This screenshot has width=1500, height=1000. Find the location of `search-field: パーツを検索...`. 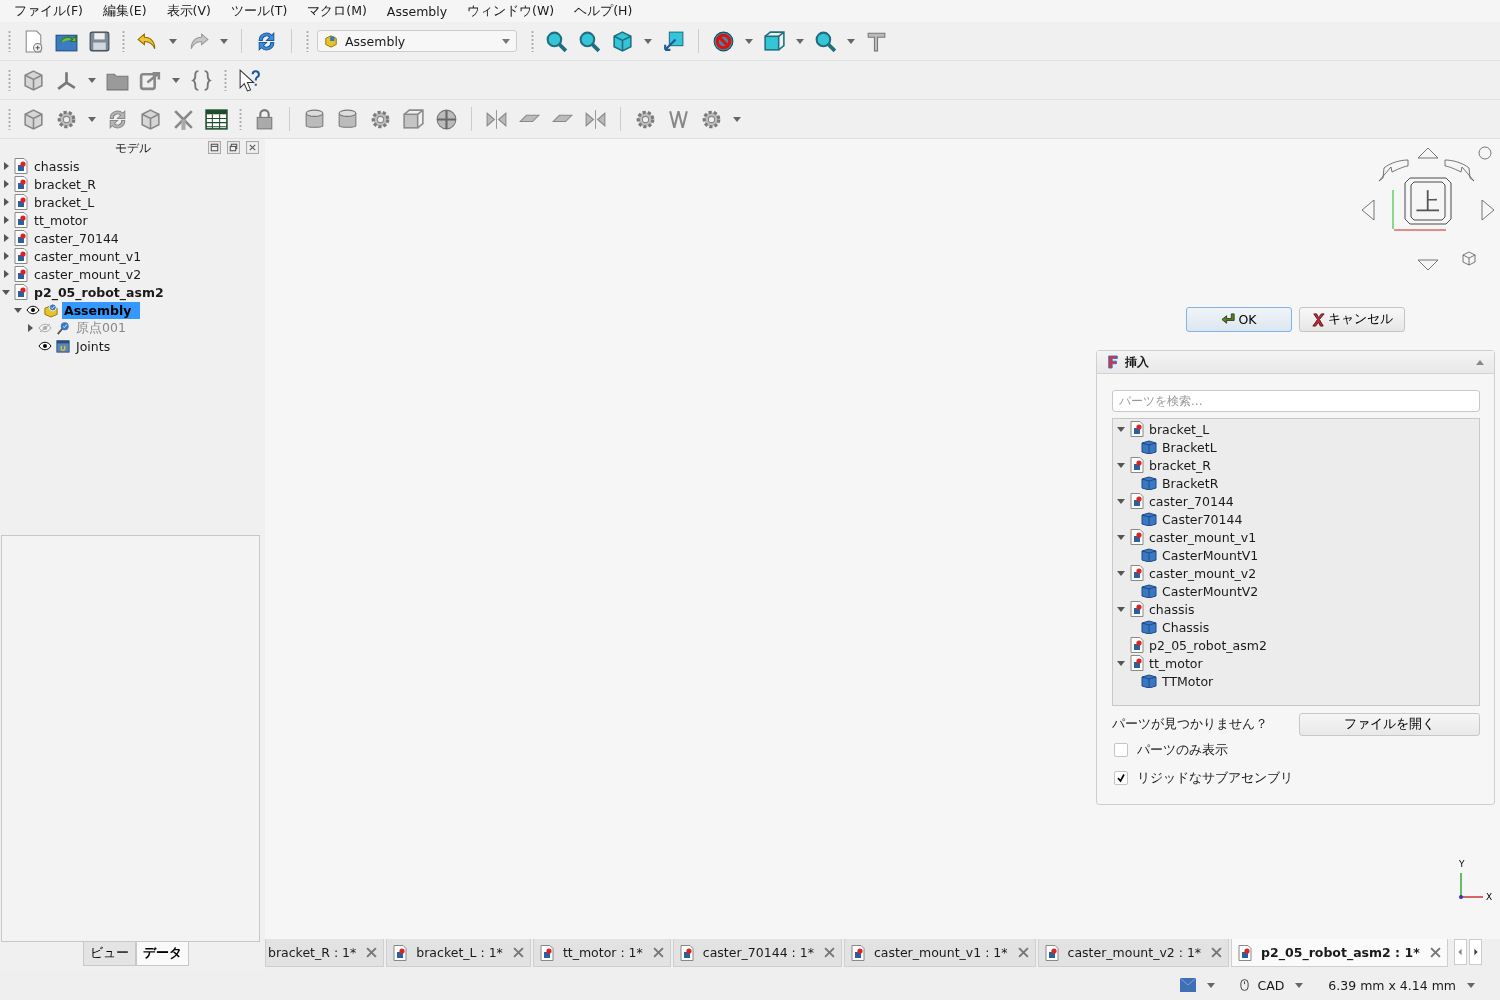

search-field: パーツを検索... is located at coordinates (1296, 401).